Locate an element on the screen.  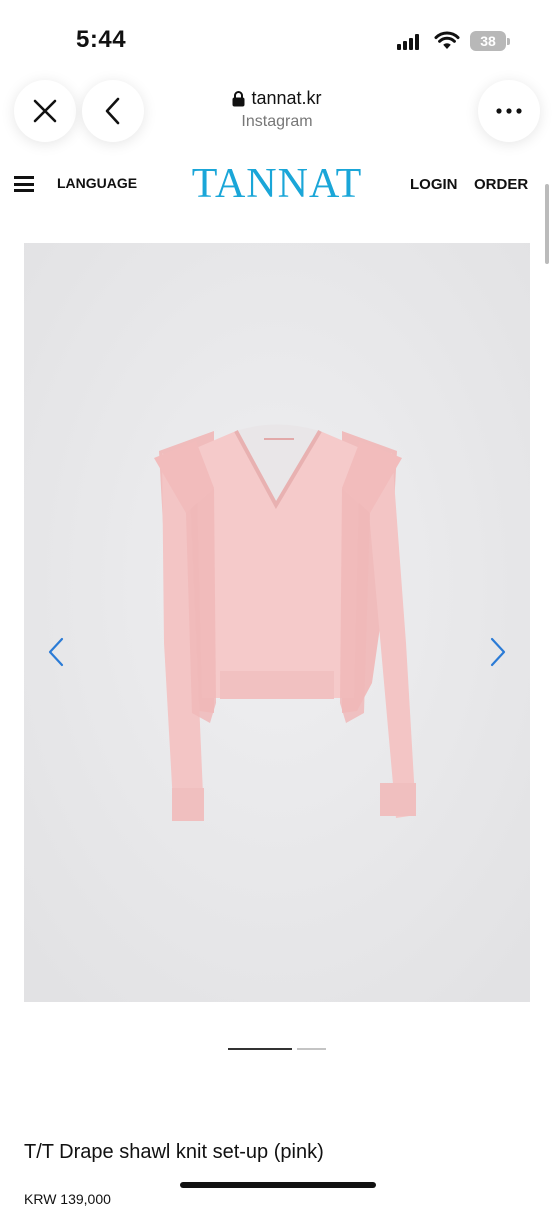
product-price: KRW 139,000 is located at coordinates (67, 1199).